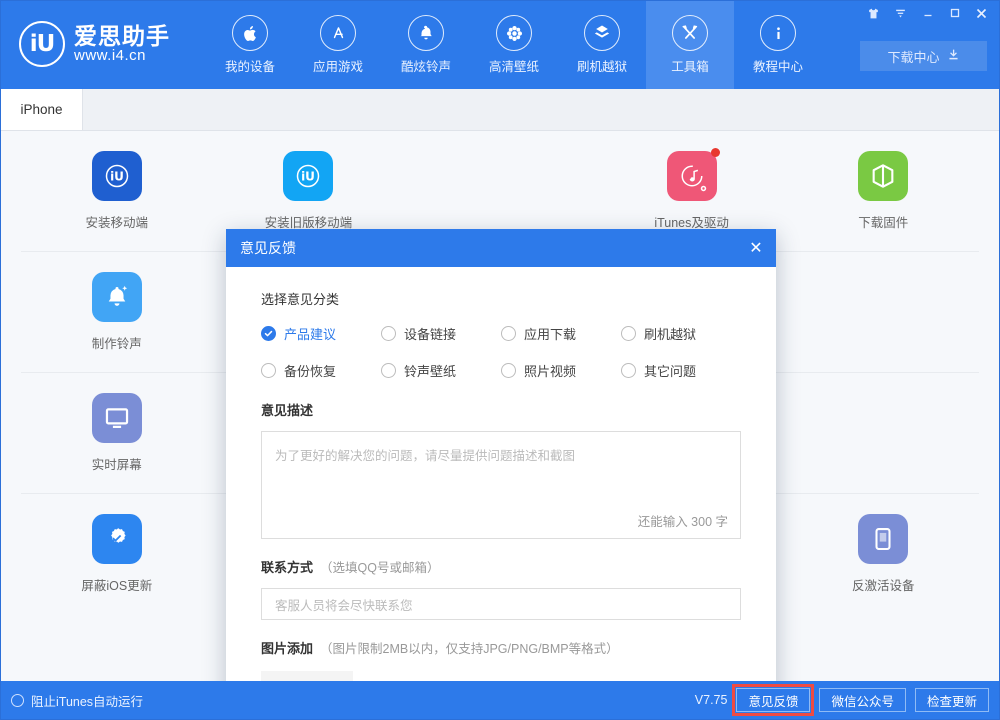 The width and height of the screenshot is (1000, 720). I want to click on nav-label: 应用游戏, so click(337, 67).